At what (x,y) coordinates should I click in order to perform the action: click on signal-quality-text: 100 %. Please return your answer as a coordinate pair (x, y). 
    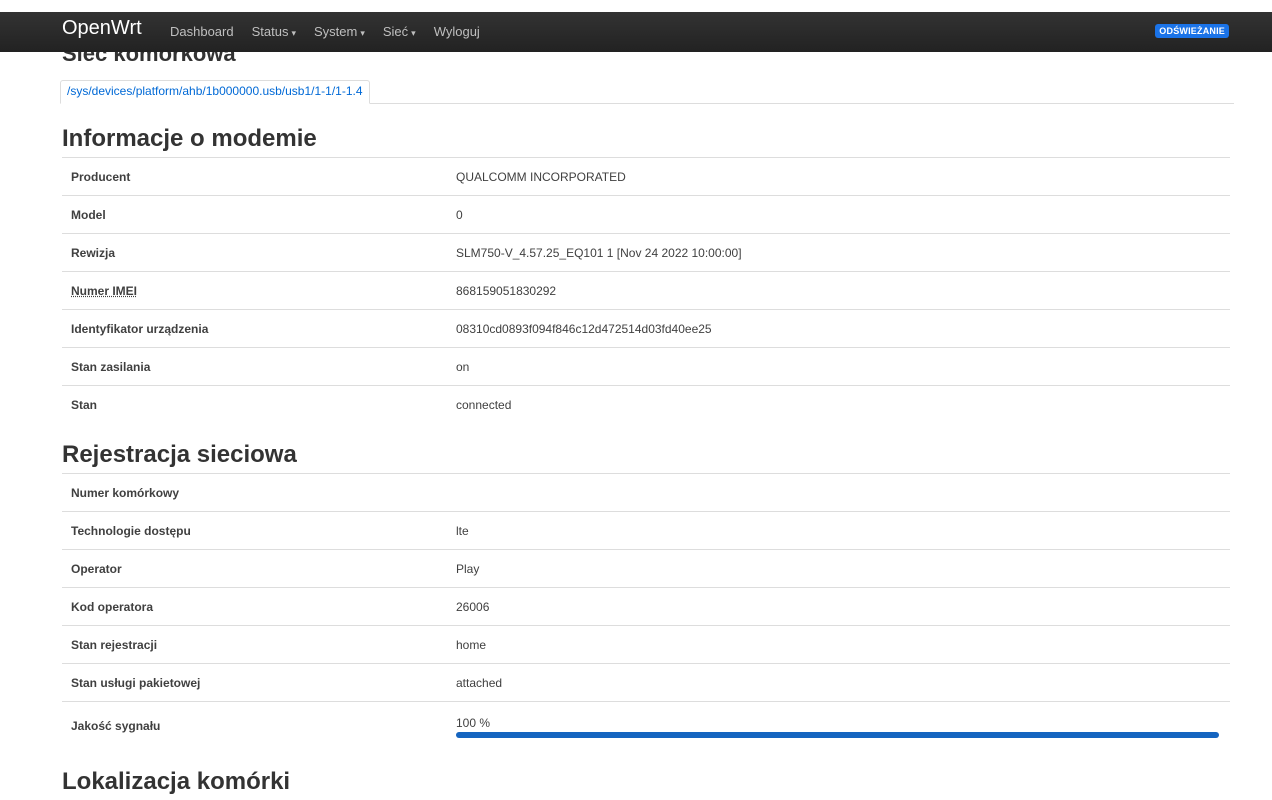
    Looking at the image, I should click on (473, 723).